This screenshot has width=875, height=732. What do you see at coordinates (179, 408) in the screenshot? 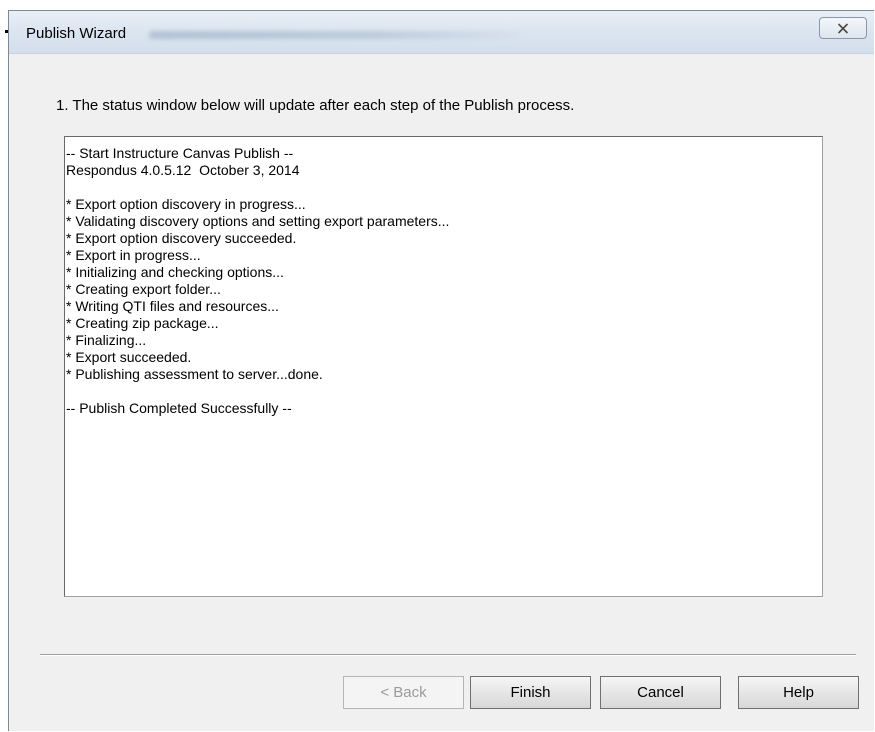
I see `status-line: -- Publish Completed Successfully --` at bounding box center [179, 408].